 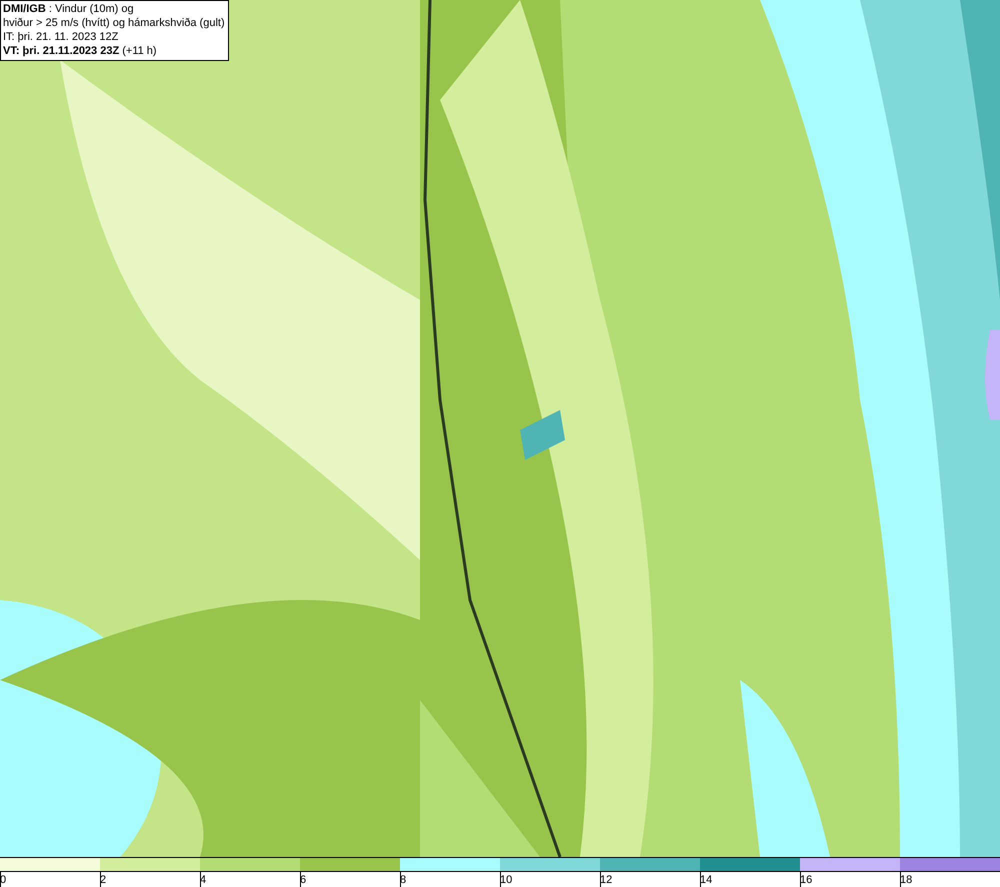 What do you see at coordinates (606, 880) in the screenshot?
I see `tick-label: 12` at bounding box center [606, 880].